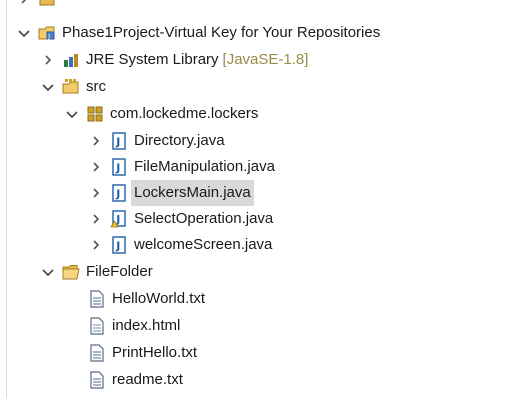  I want to click on html-file-icon, so click(97, 326).